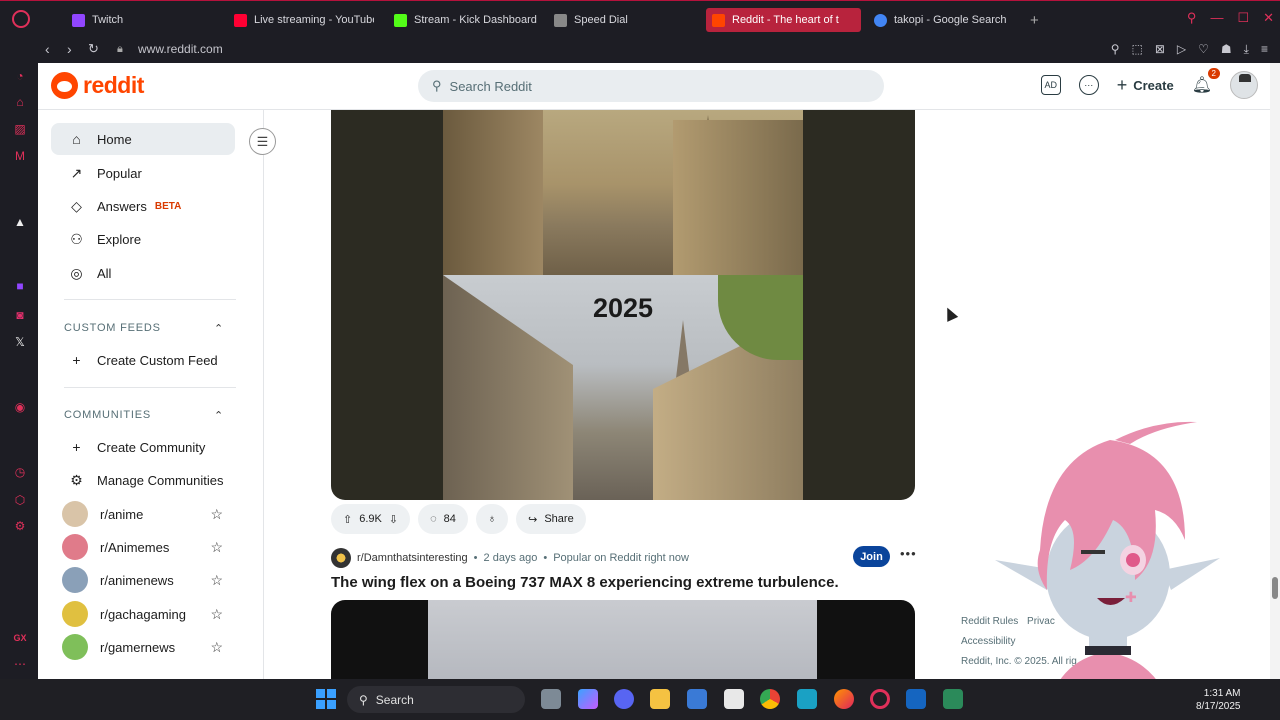 The height and width of the screenshot is (720, 1280). Describe the element at coordinates (20, 638) in the screenshot. I see `gx-icon: GX` at that location.